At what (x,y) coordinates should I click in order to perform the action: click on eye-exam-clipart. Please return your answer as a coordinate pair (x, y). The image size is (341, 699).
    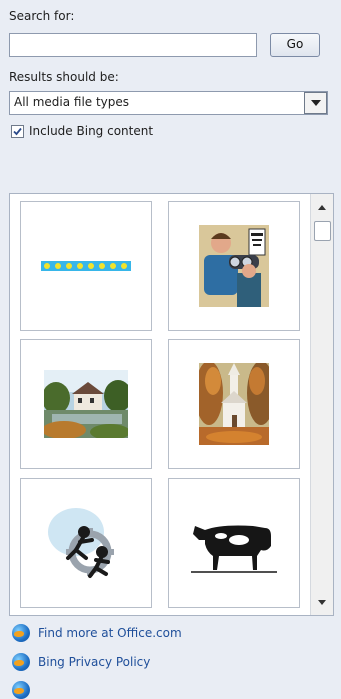
    Looking at the image, I should click on (234, 266).